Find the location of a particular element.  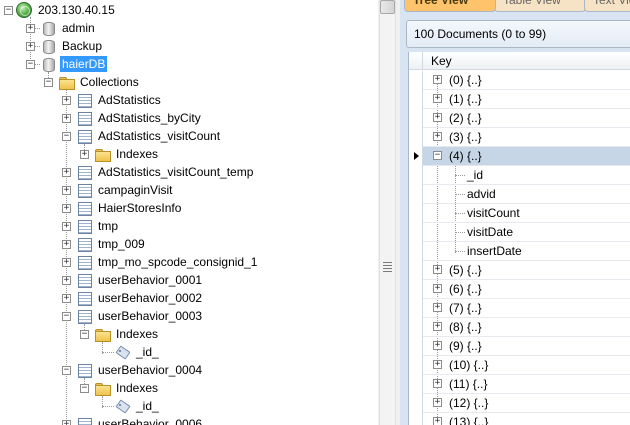

table-row: + (6) {..} is located at coordinates (519, 289).